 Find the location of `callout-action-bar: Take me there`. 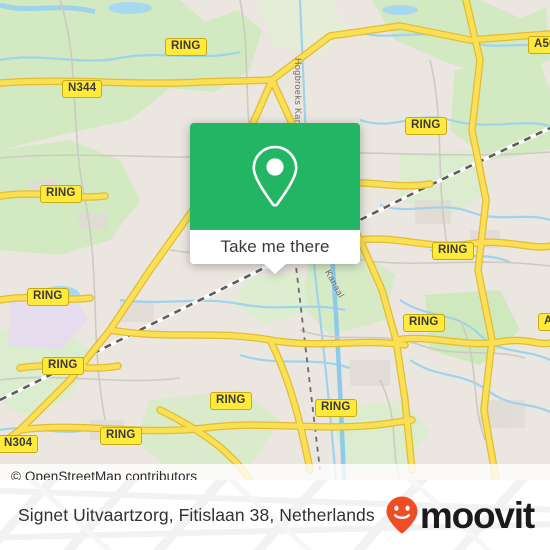

callout-action-bar: Take me there is located at coordinates (275, 252).